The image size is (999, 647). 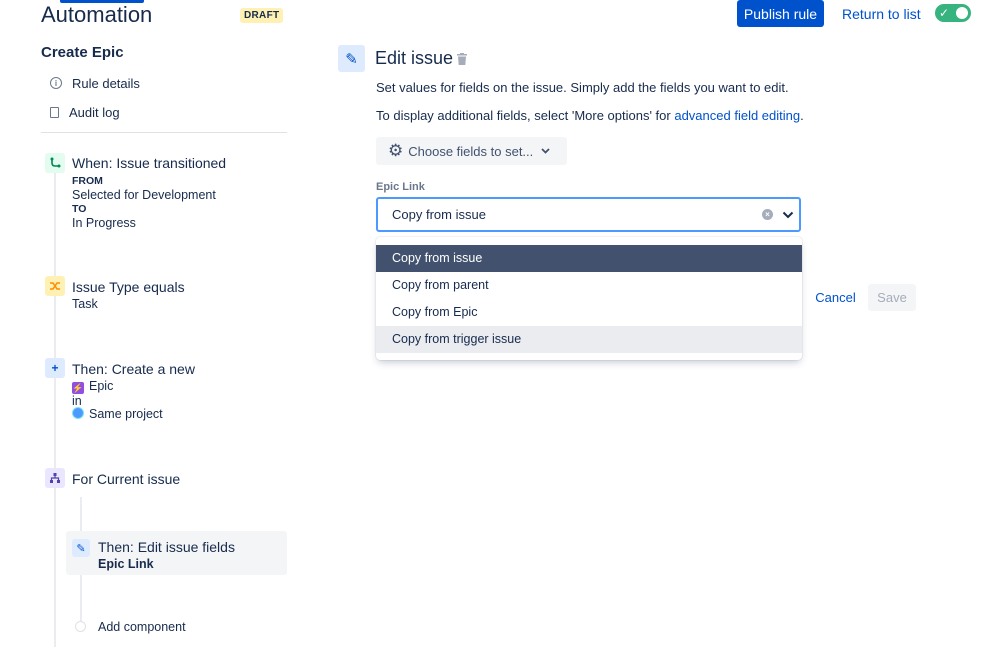 I want to click on add-component-circle-icon, so click(x=80, y=626).